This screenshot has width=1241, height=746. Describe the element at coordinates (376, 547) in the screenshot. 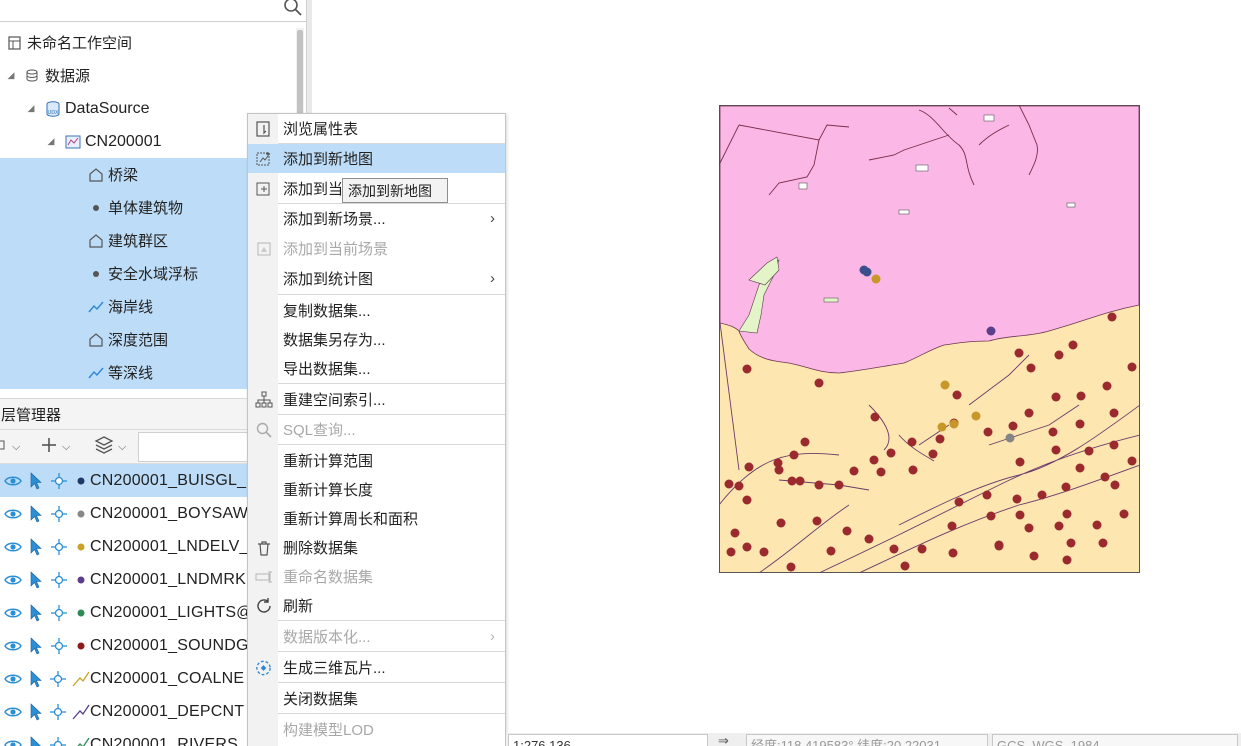

I see `menu-item: 删除数据集` at that location.